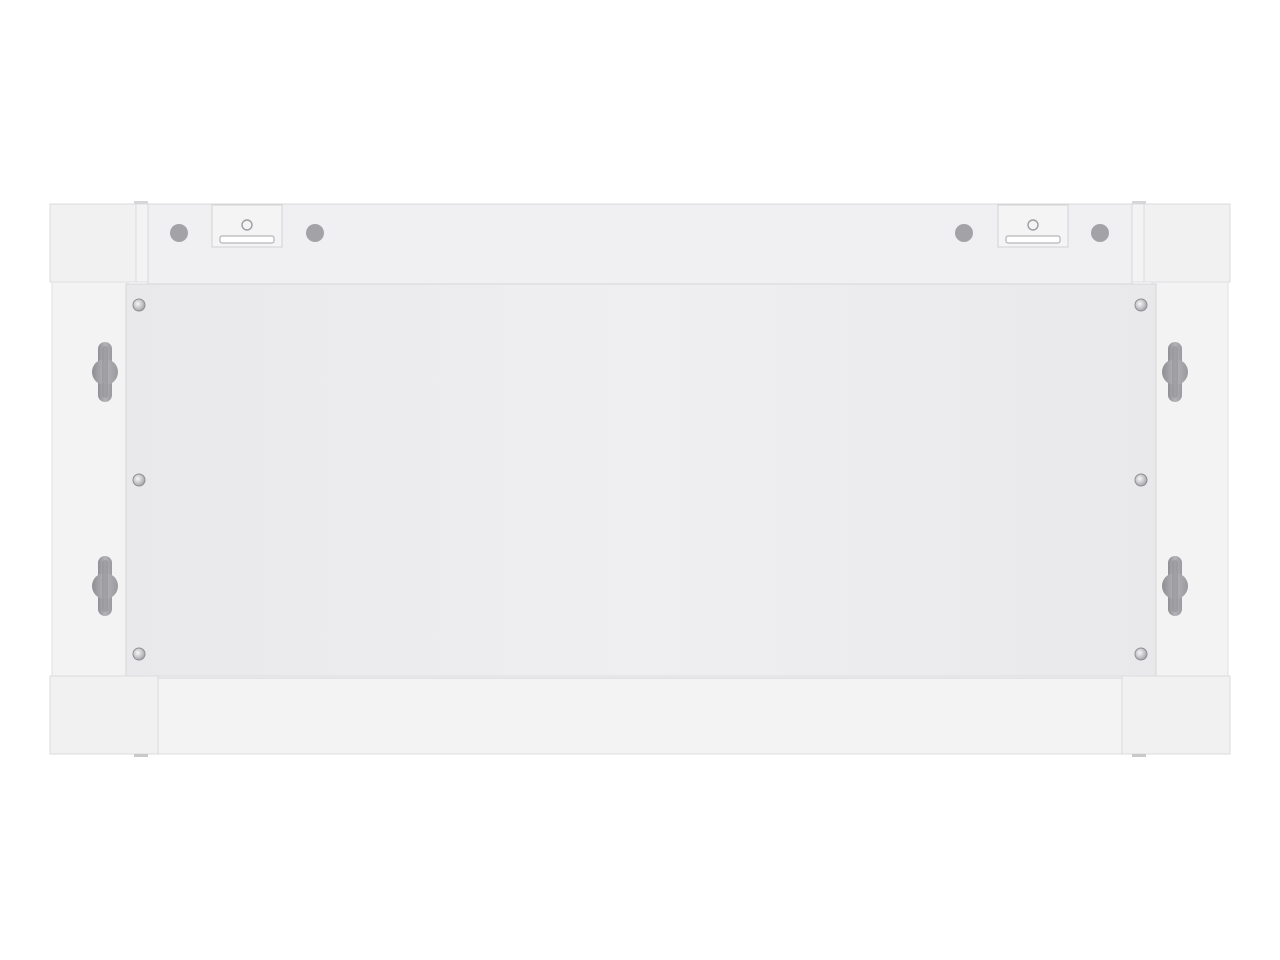  What do you see at coordinates (247, 226) in the screenshot?
I see `left-latch-bracket` at bounding box center [247, 226].